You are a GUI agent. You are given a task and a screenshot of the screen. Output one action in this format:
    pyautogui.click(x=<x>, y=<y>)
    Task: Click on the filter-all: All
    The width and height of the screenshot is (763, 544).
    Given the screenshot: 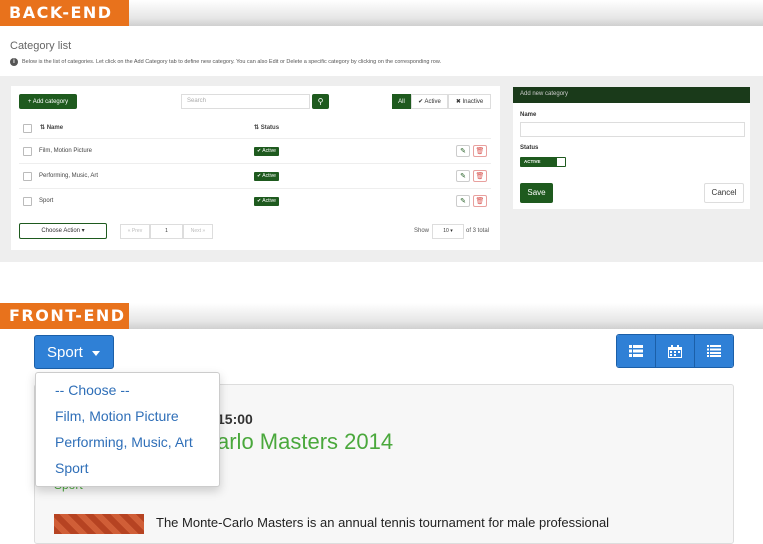 What is the action you would take?
    pyautogui.click(x=401, y=101)
    